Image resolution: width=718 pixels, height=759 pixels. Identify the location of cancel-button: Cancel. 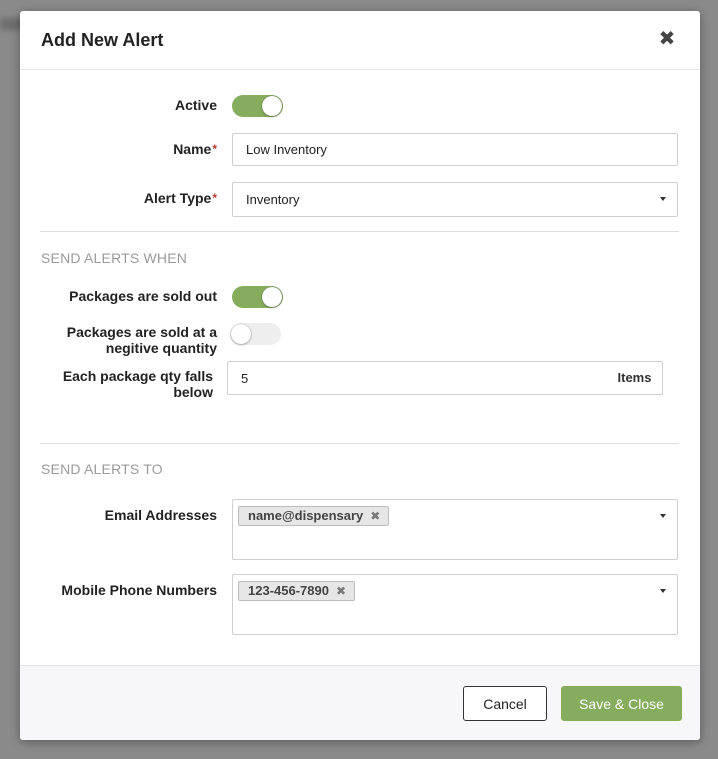
(505, 703).